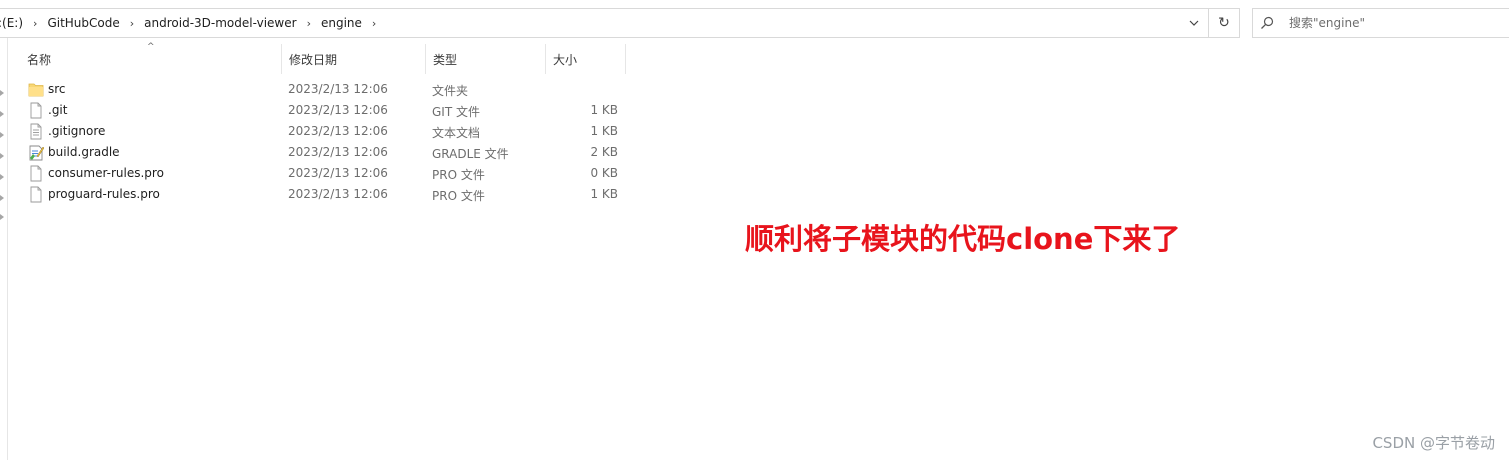 The image size is (1509, 460). I want to click on column-header-name-label: 名称, so click(39, 59).